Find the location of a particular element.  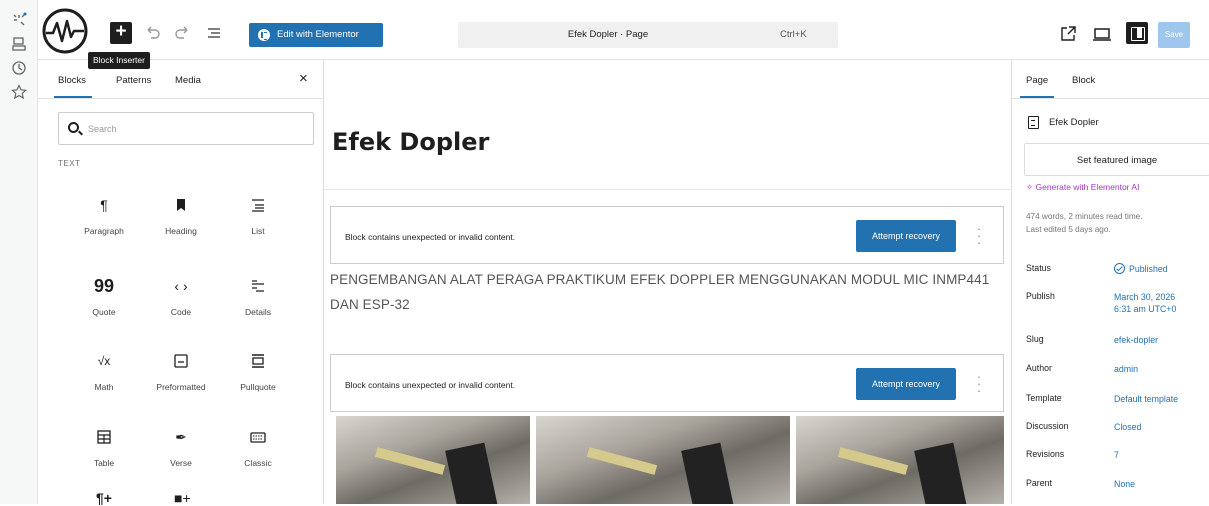

classic-icon is located at coordinates (258, 437).